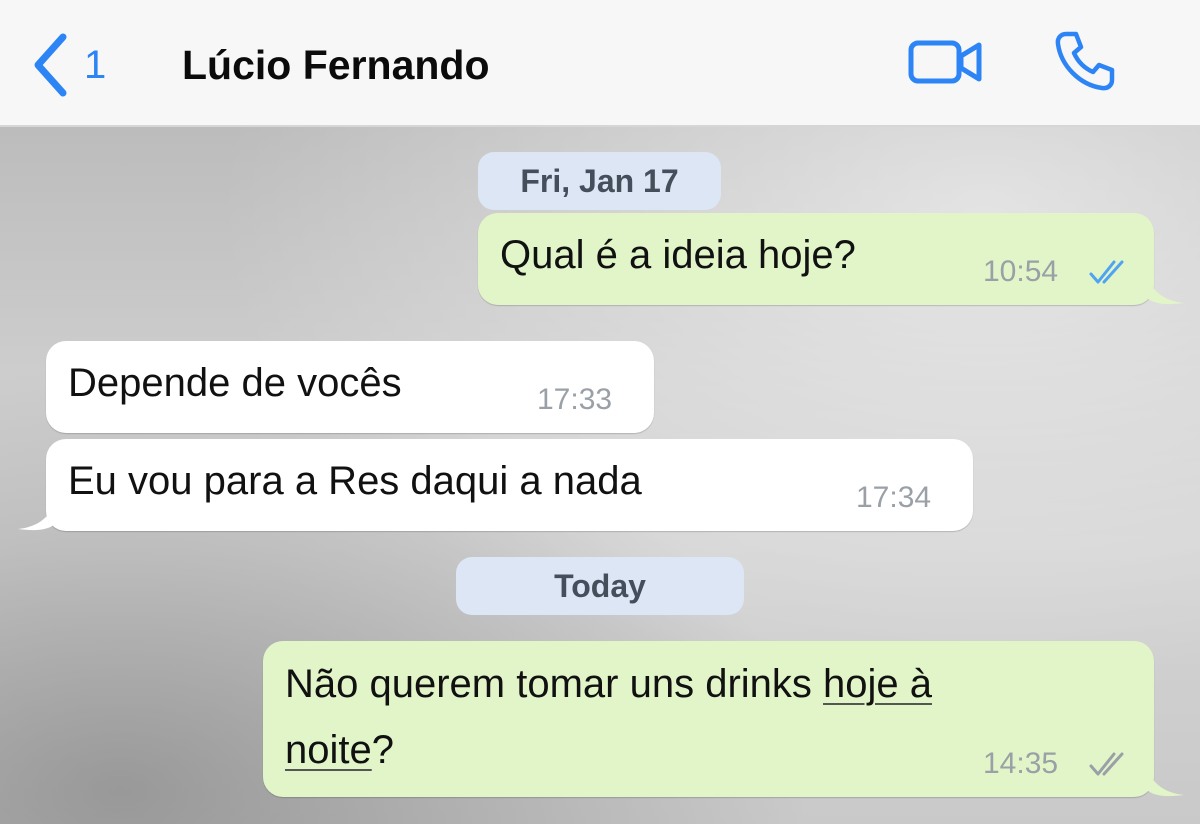  I want to click on date-separator: Today, so click(600, 586).